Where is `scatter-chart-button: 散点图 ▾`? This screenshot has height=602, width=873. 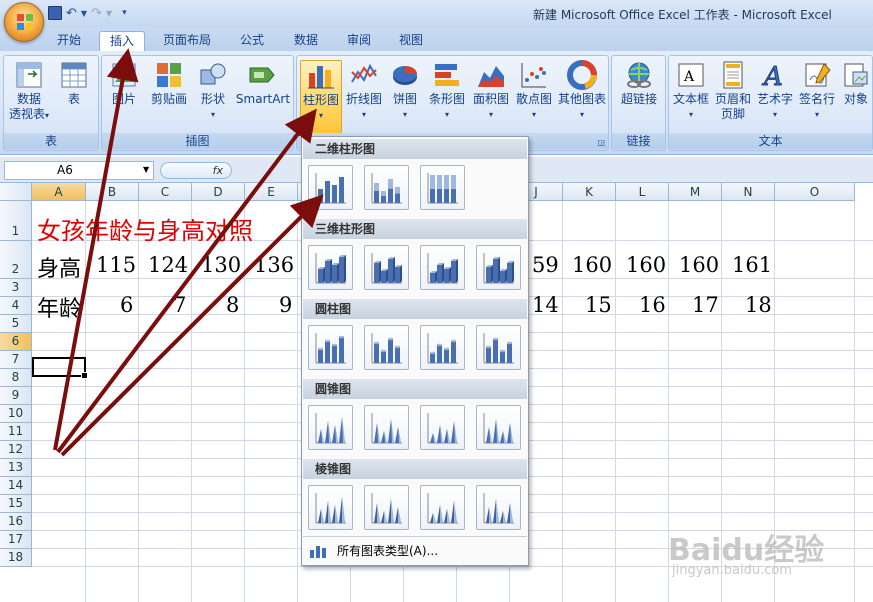
scatter-chart-button: 散点图 ▾ is located at coordinates (534, 91).